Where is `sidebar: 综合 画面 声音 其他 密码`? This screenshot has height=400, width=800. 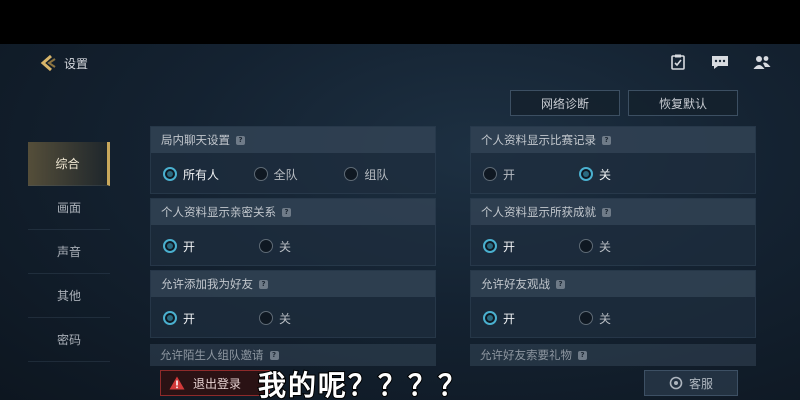 sidebar: 综合 画面 声音 其他 密码 is located at coordinates (69, 252).